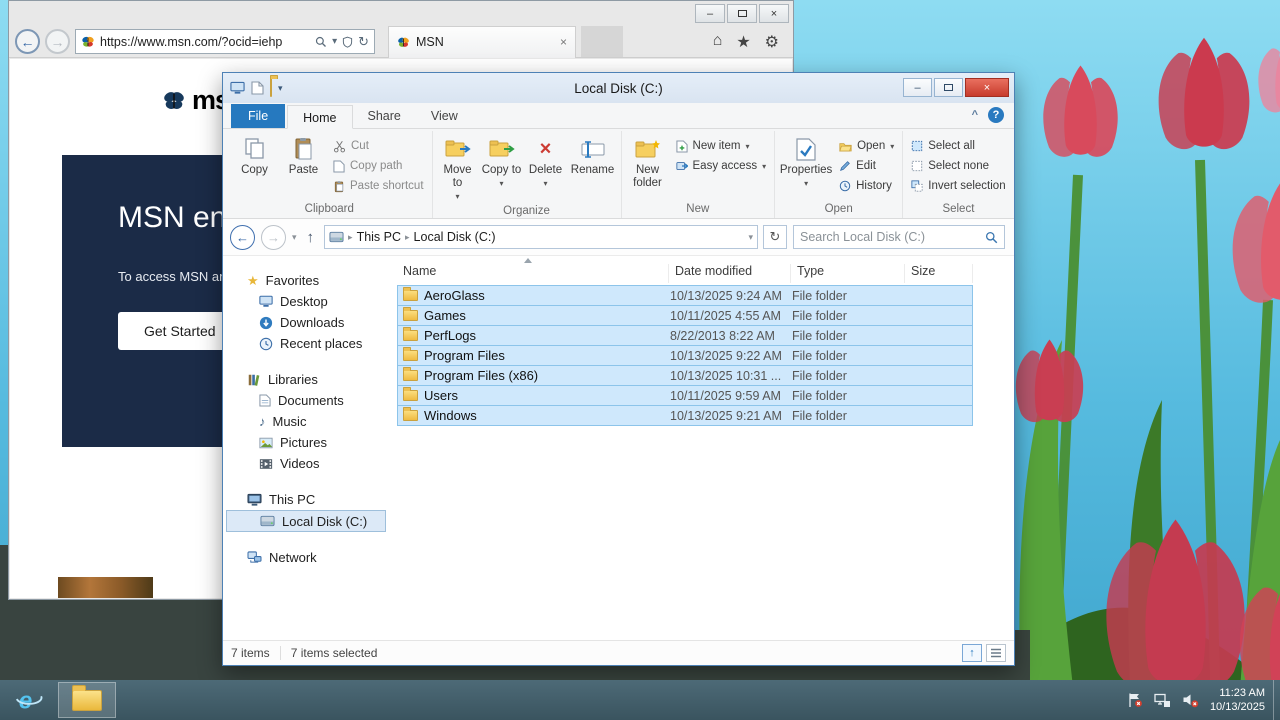 The height and width of the screenshot is (720, 1280). What do you see at coordinates (1162, 700) in the screenshot?
I see `network-status-icon` at bounding box center [1162, 700].